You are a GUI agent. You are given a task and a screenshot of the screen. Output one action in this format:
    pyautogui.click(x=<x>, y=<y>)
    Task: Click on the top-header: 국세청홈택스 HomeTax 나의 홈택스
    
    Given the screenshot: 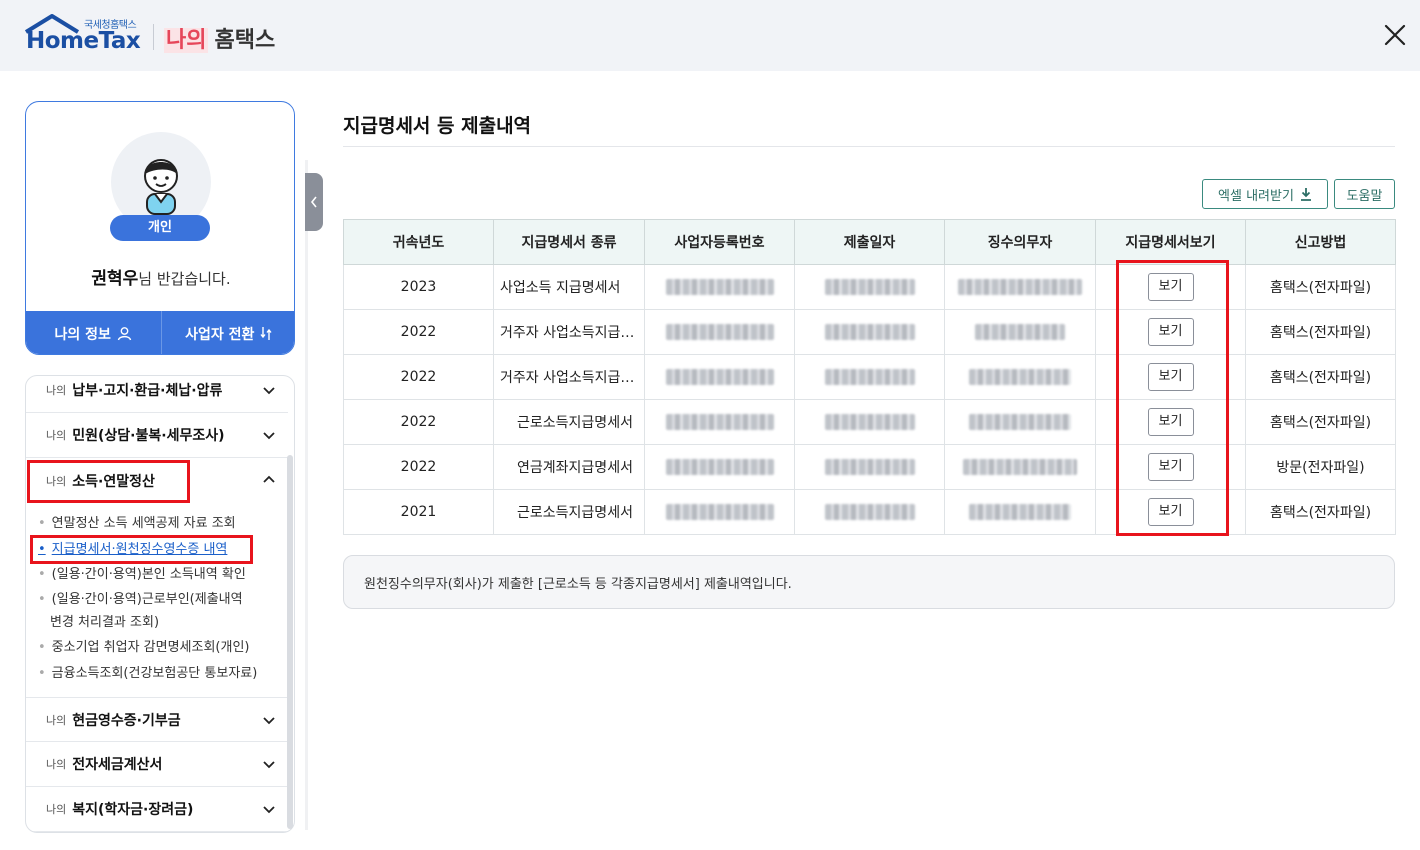 What is the action you would take?
    pyautogui.click(x=710, y=35)
    